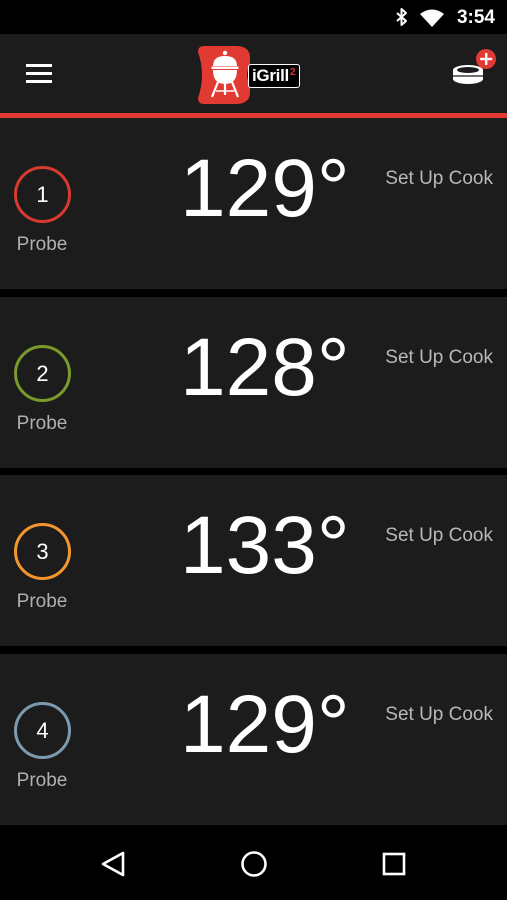 The height and width of the screenshot is (900, 507). I want to click on probe-temperature: 133°, so click(265, 545).